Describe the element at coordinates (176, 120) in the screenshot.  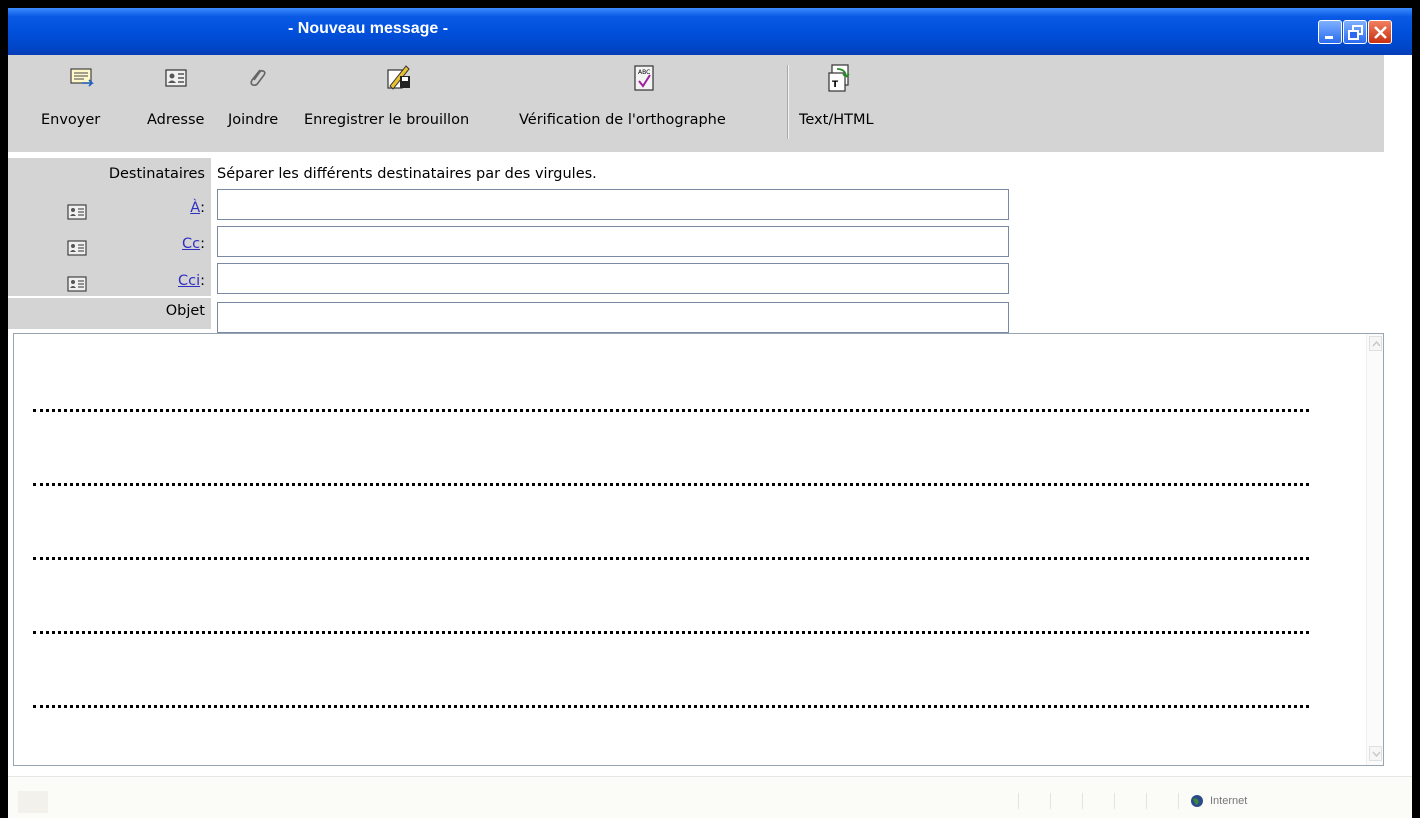
I see `address-label: Adresse` at that location.